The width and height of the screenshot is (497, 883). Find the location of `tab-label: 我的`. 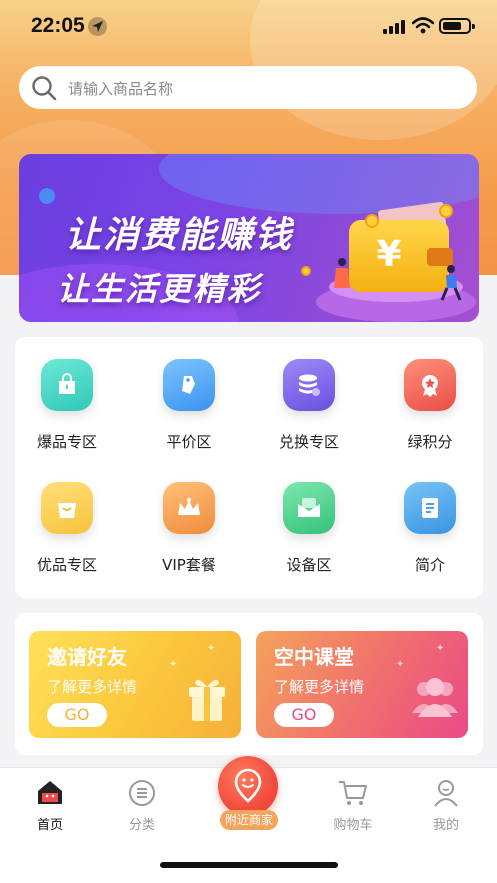

tab-label: 我的 is located at coordinates (445, 825).